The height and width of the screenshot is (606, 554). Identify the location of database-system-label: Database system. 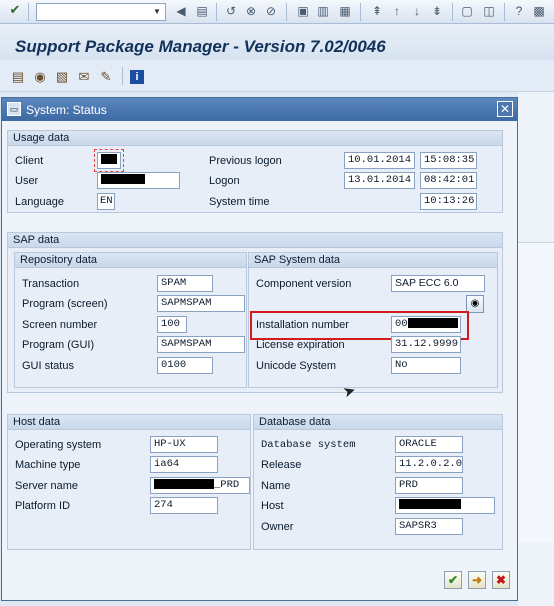
(308, 445).